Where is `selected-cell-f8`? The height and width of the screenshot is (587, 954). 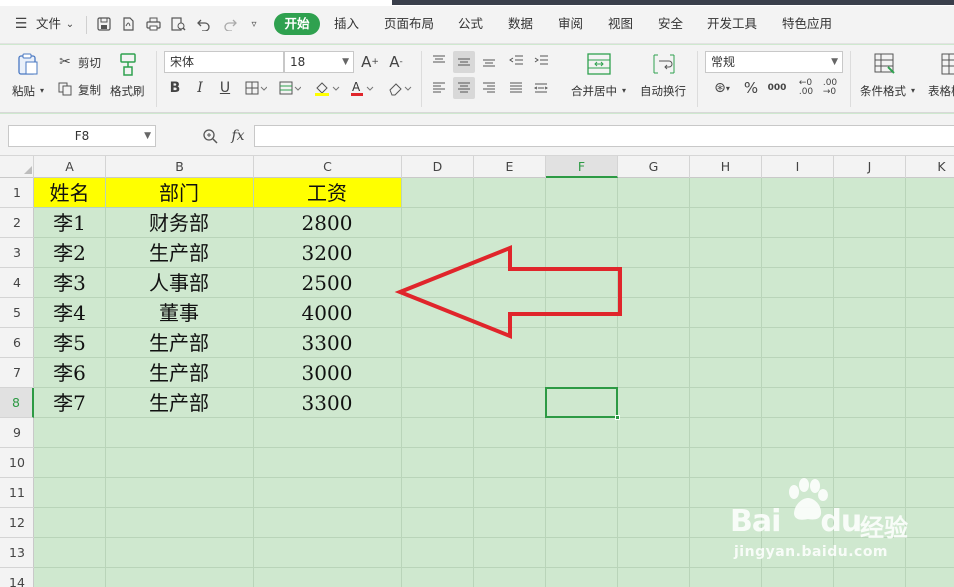 selected-cell-f8 is located at coordinates (582, 403).